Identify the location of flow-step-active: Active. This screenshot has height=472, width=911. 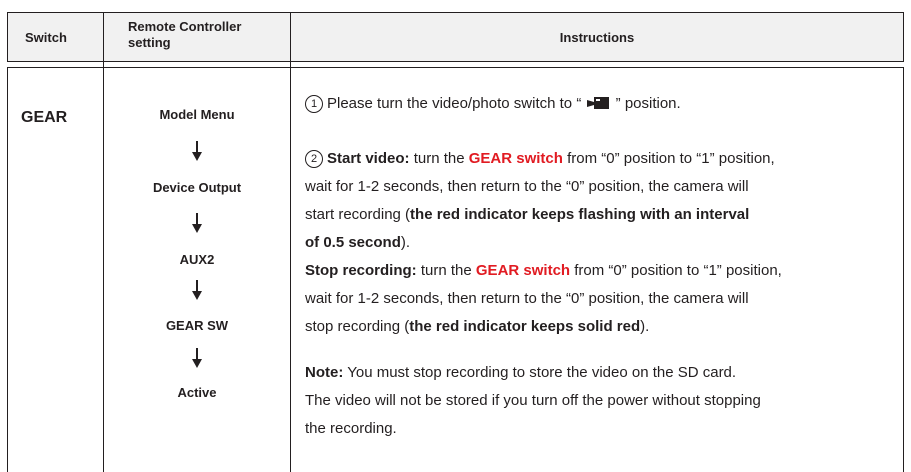
(197, 392).